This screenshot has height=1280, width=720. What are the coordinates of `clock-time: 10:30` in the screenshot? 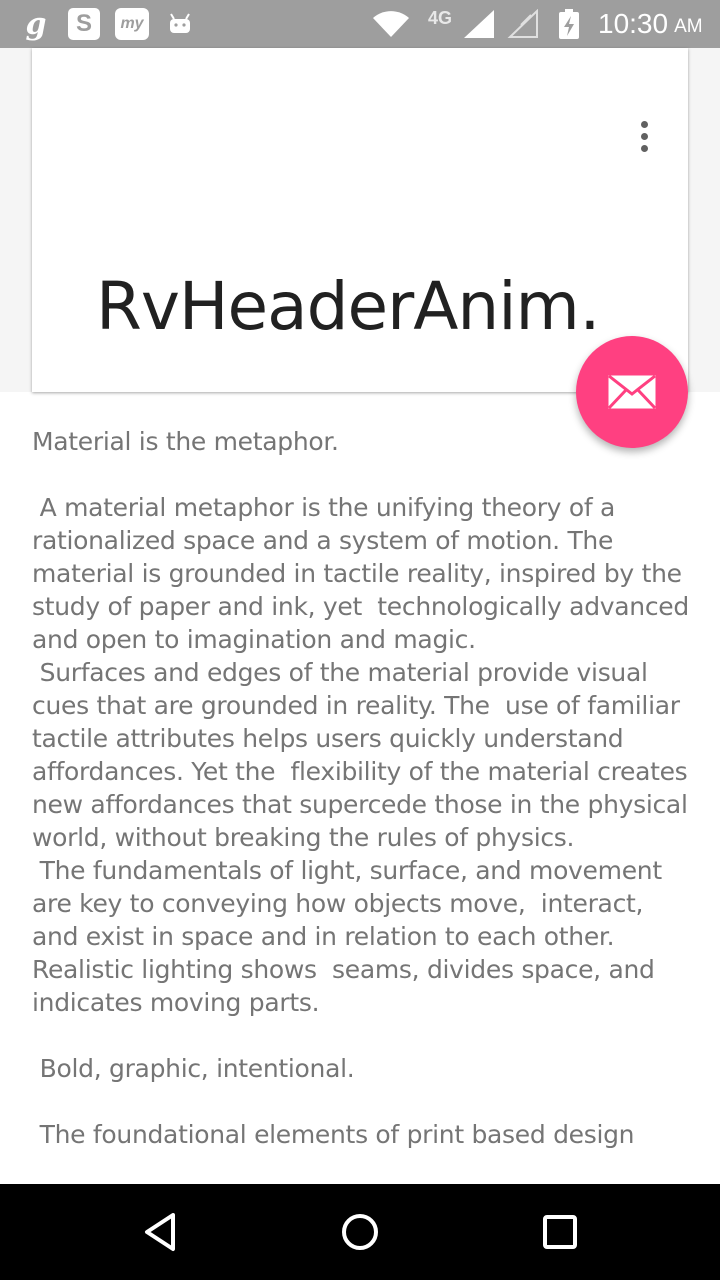 It's located at (633, 23).